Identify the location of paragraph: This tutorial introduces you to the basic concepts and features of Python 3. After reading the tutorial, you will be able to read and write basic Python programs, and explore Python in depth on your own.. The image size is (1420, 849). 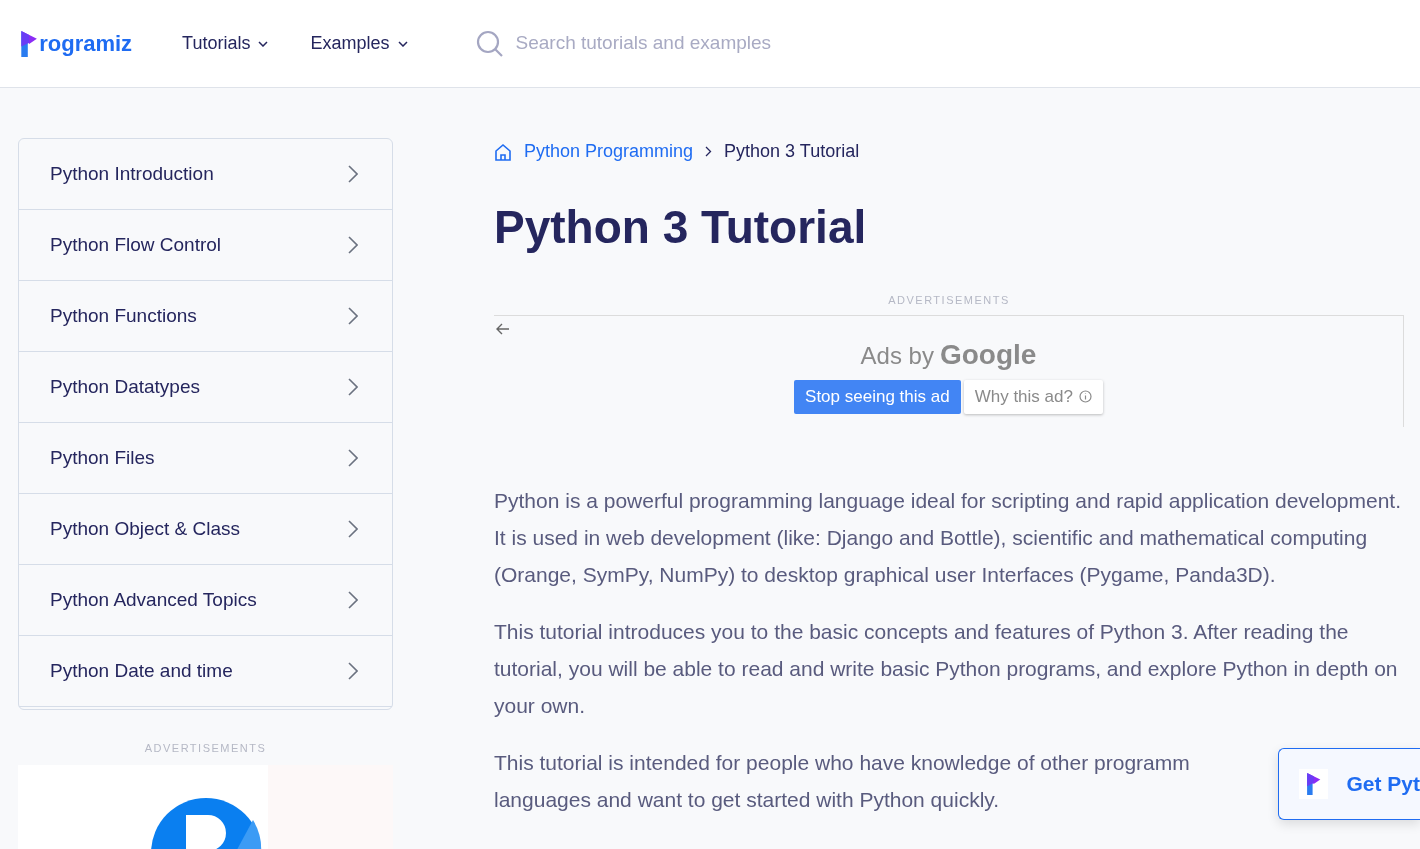
(946, 668).